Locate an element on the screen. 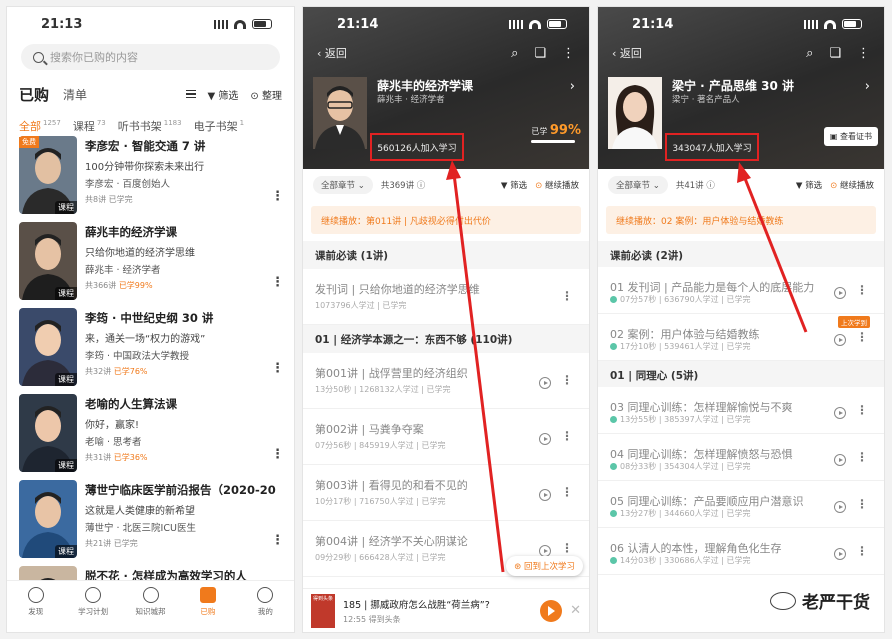  certificate-icon: ▣ is located at coordinates (833, 136).